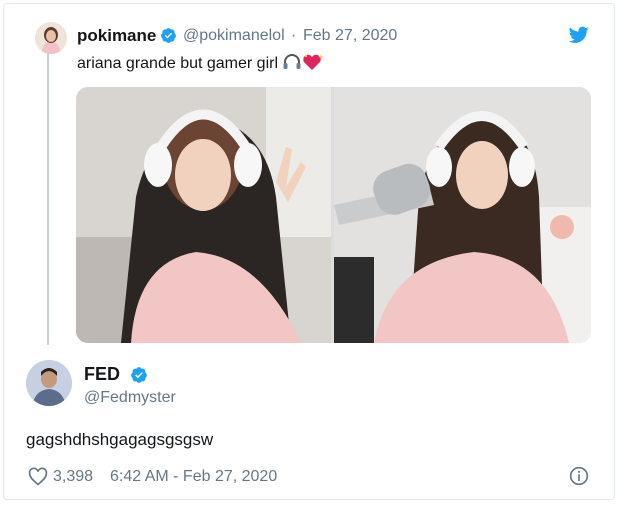 The width and height of the screenshot is (620, 505). I want to click on reply-tweet-text: gagshdhshgagagsgsgsw, so click(120, 439).